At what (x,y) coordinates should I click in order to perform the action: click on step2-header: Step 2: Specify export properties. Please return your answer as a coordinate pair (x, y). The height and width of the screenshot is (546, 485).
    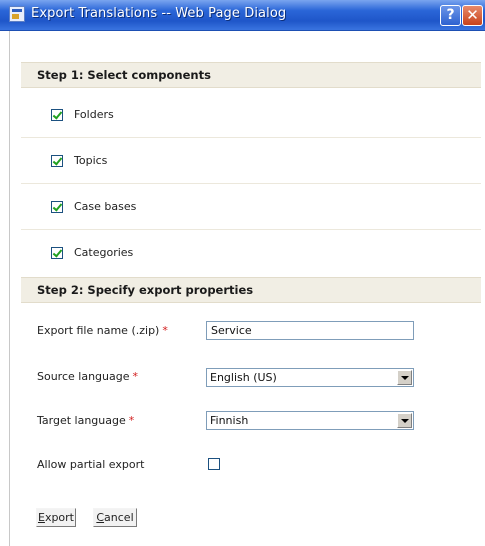
    Looking at the image, I should click on (251, 290).